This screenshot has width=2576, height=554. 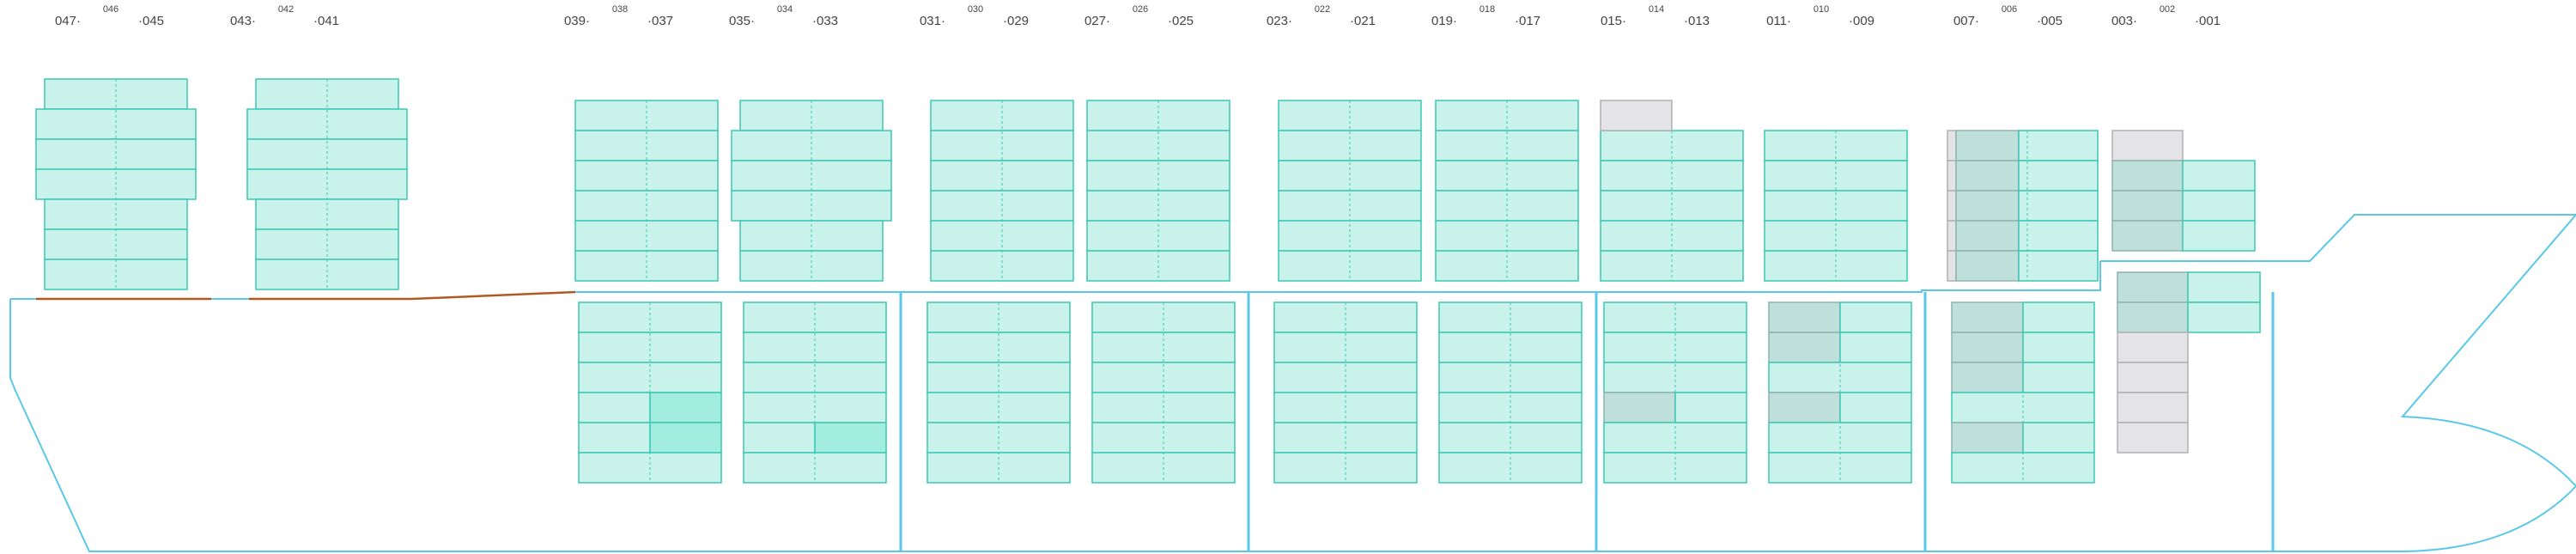 I want to click on bay-label-047-045: 047· 046 ·045, so click(x=109, y=16).